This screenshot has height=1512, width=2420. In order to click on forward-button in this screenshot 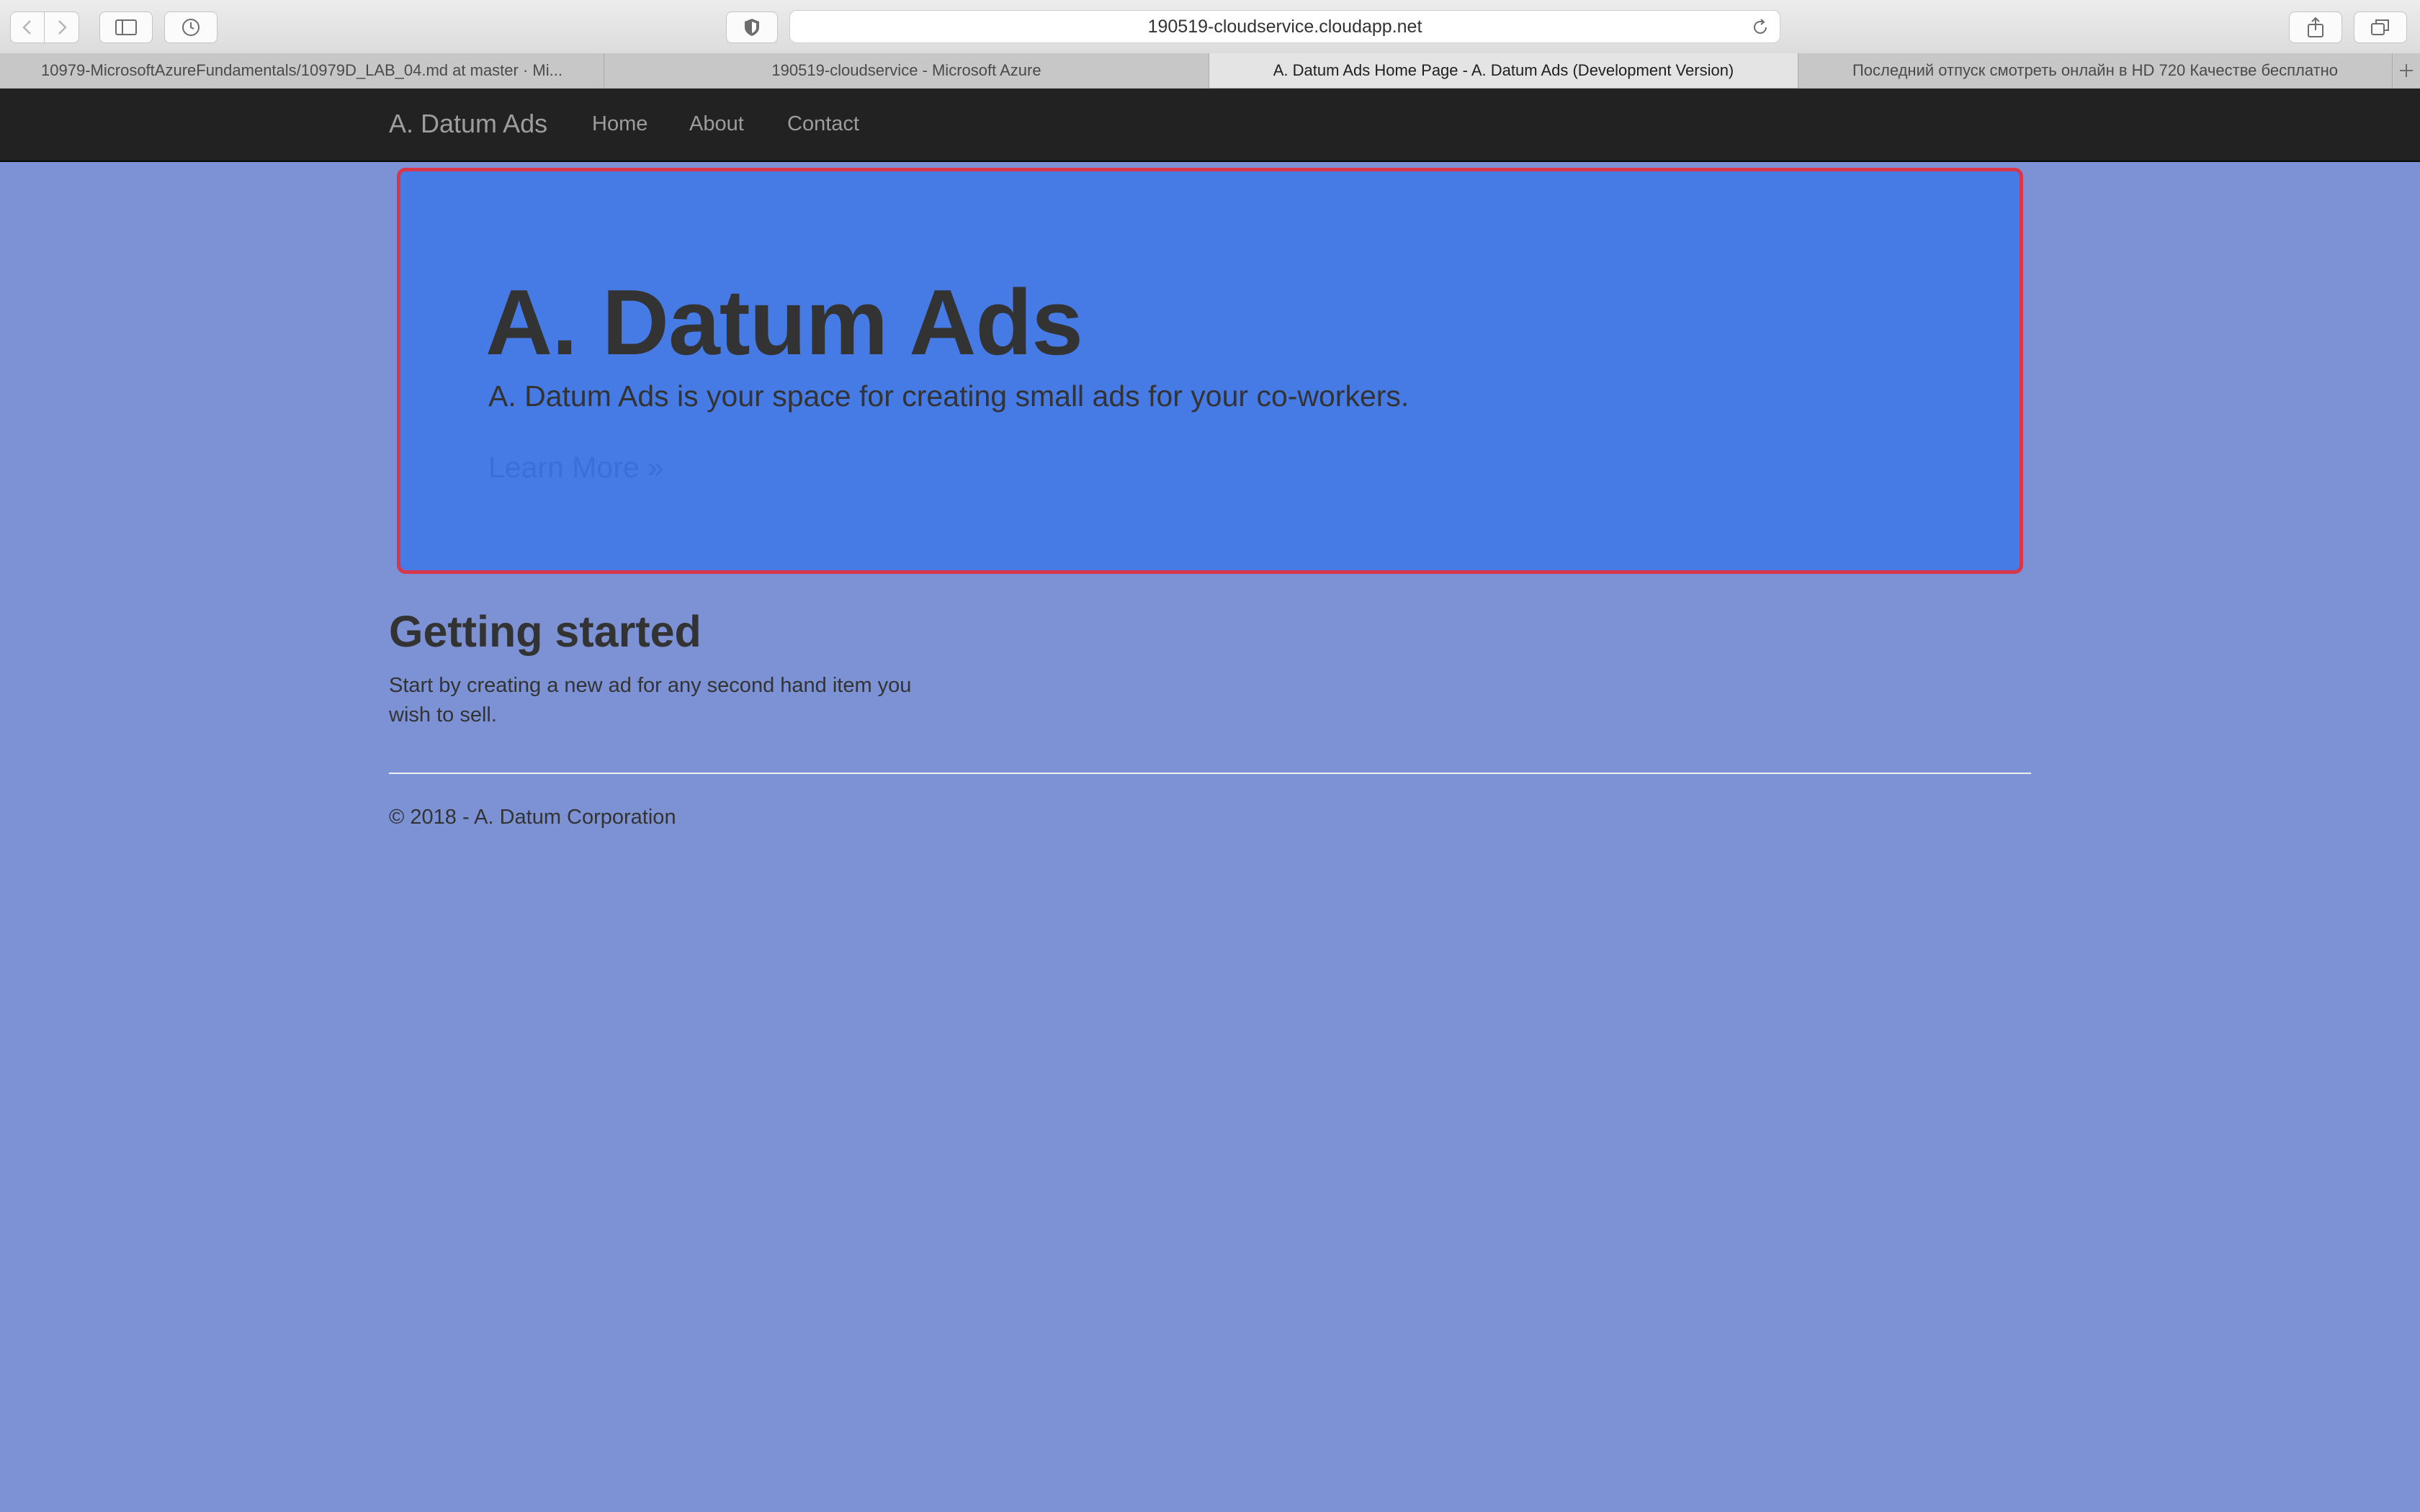, I will do `click(62, 27)`.